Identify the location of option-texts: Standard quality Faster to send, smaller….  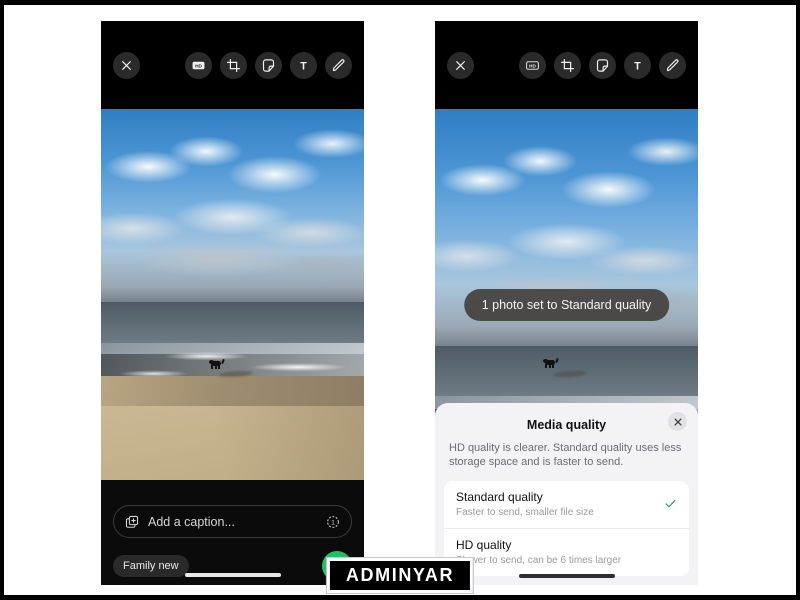
(560, 504).